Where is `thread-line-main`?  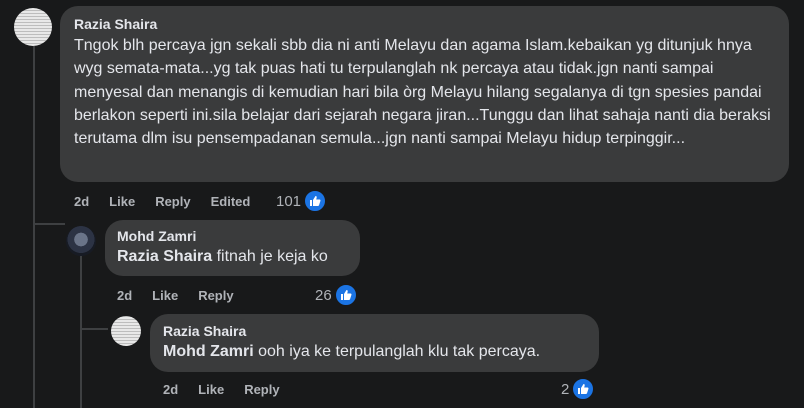
thread-line-main is located at coordinates (34, 227).